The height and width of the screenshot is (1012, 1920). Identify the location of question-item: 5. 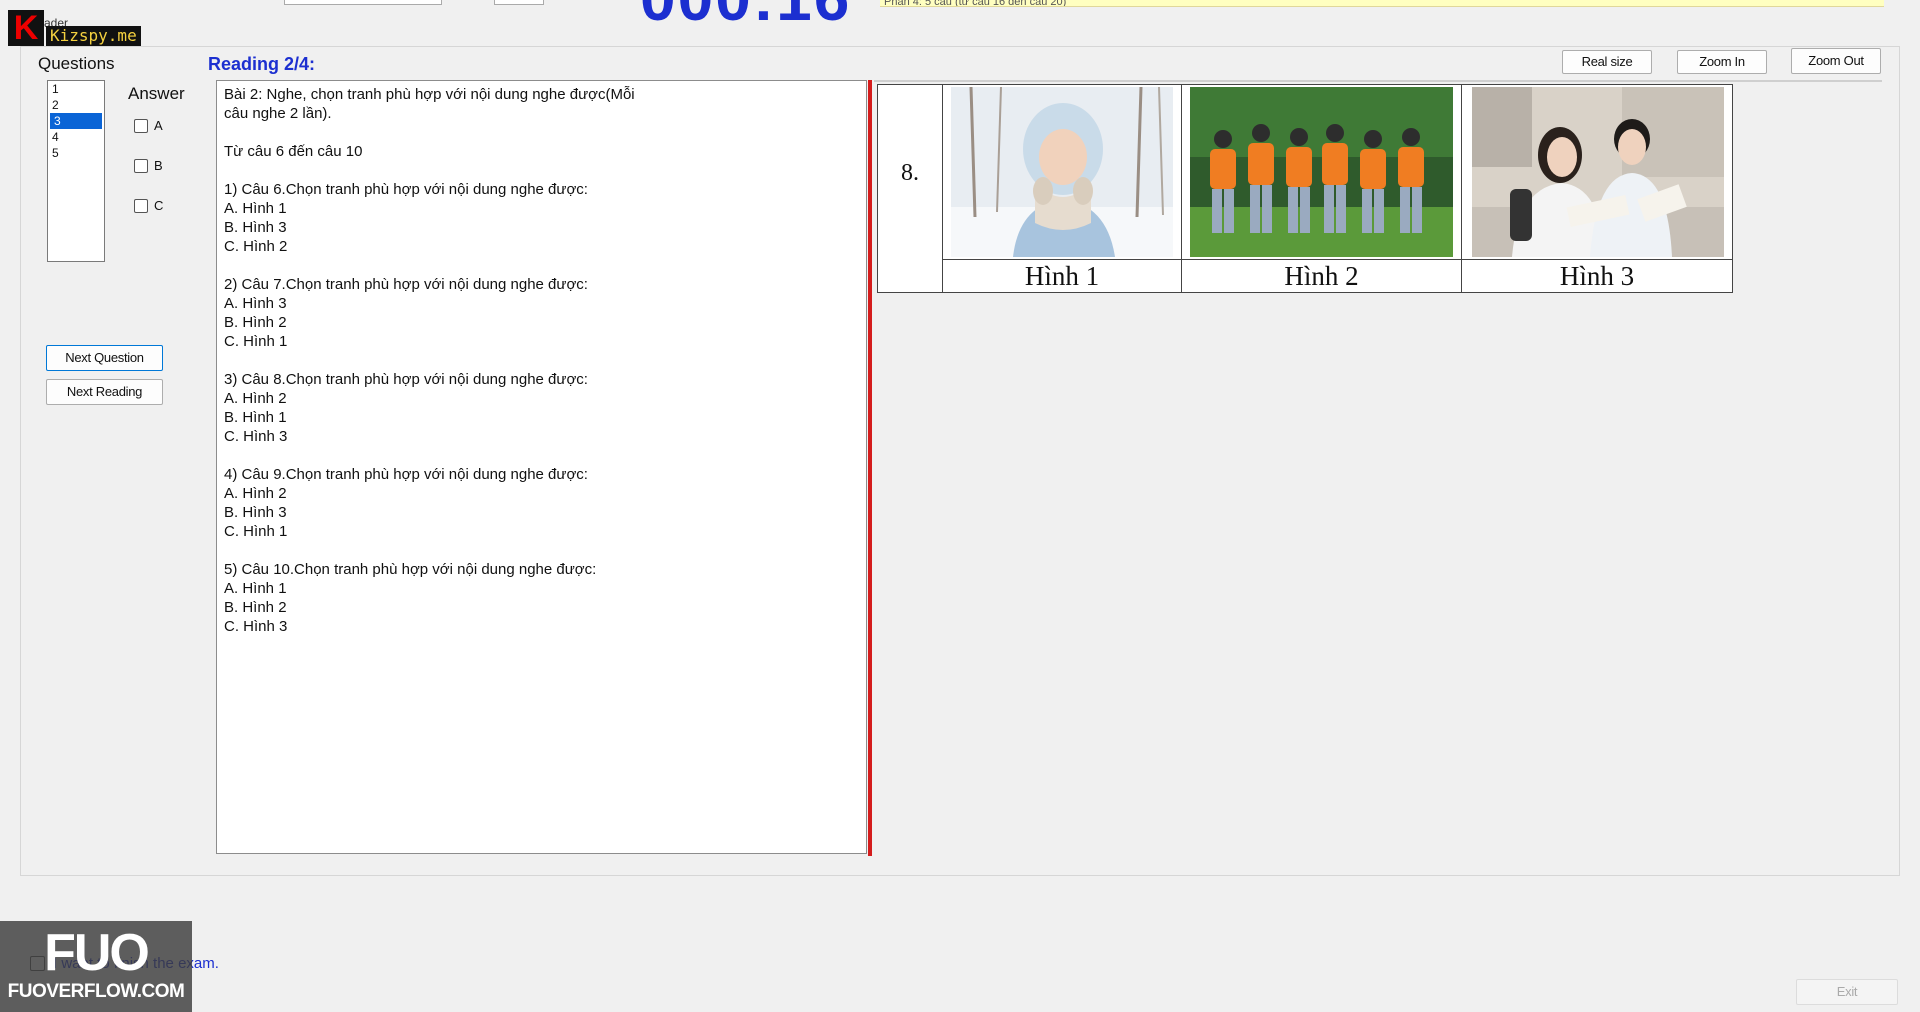
(76, 153).